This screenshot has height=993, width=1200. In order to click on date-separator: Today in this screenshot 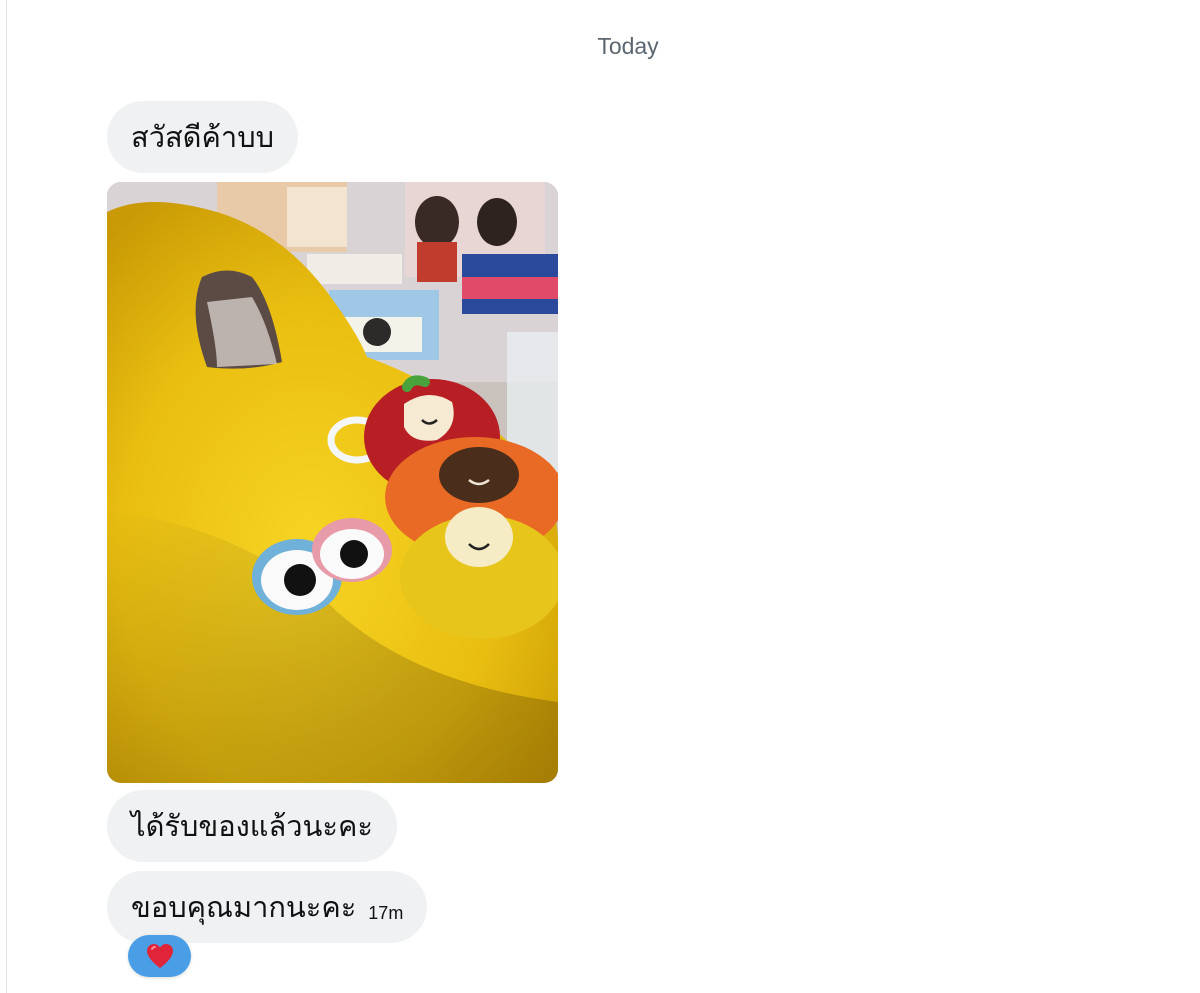, I will do `click(628, 46)`.